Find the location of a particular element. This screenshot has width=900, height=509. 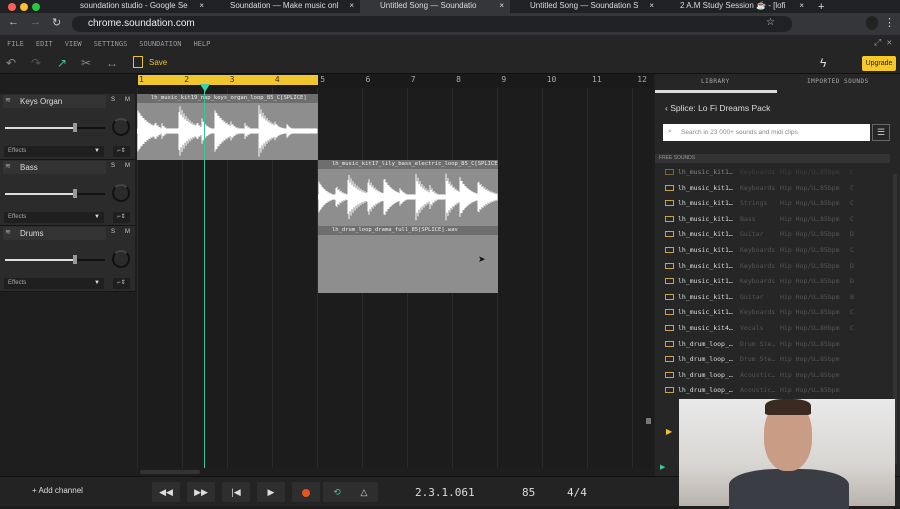

horizontal-scrollbar is located at coordinates (170, 472).